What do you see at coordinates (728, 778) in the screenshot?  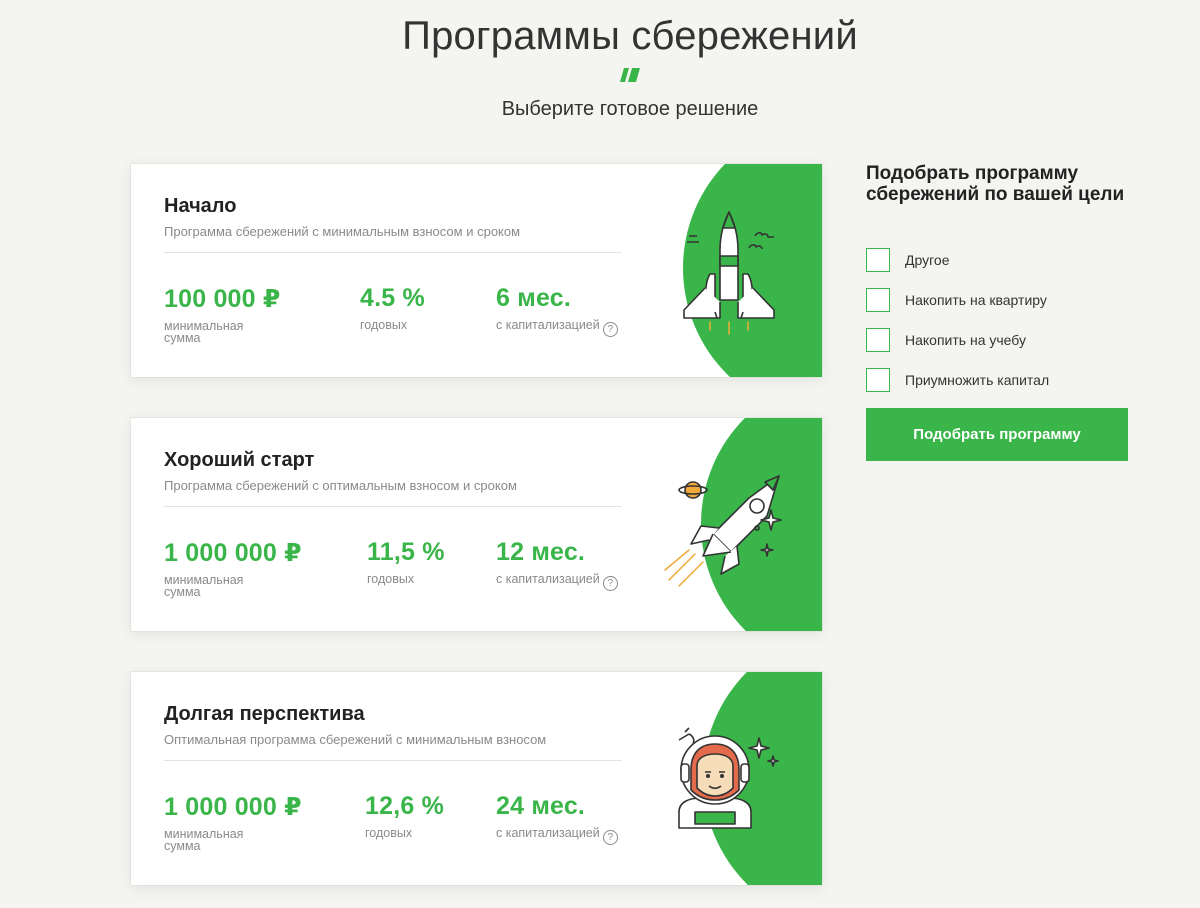 I see `astronaut-icon` at bounding box center [728, 778].